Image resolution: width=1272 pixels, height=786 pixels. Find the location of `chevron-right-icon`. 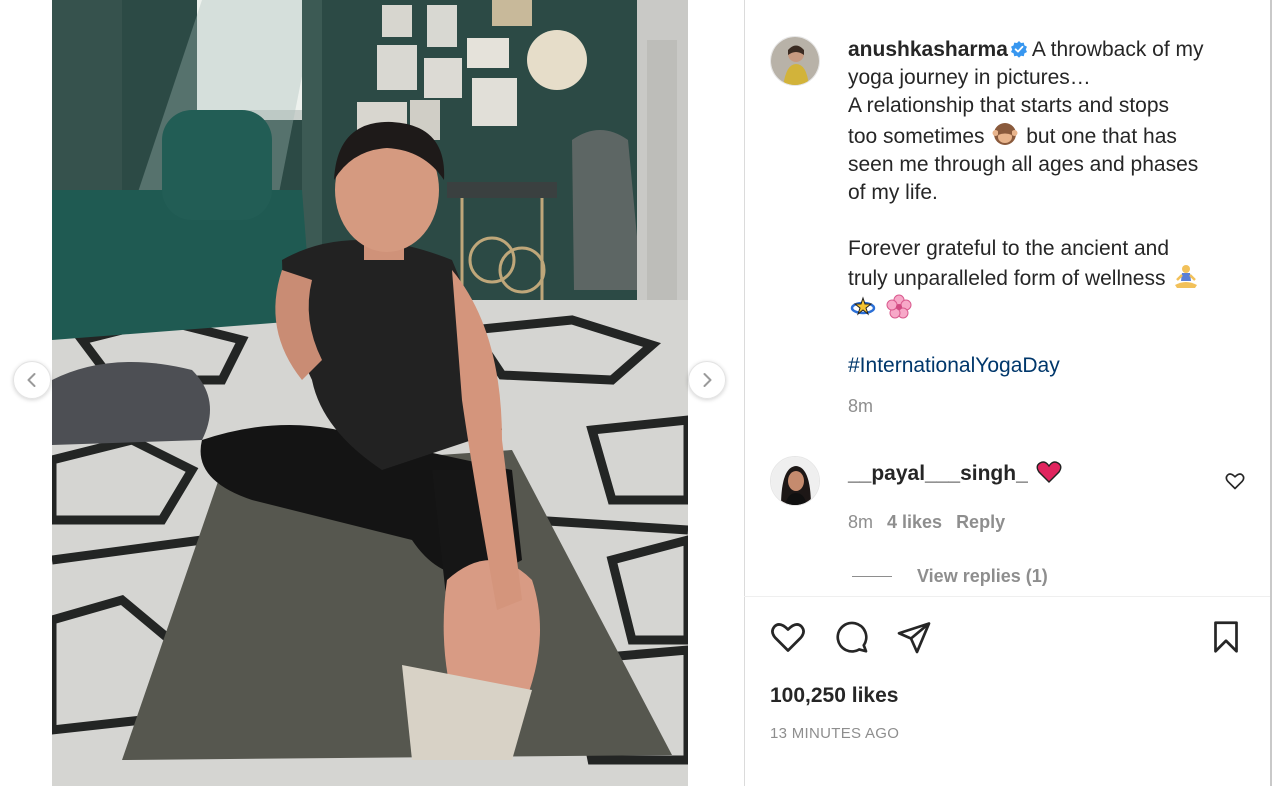

chevron-right-icon is located at coordinates (707, 380).